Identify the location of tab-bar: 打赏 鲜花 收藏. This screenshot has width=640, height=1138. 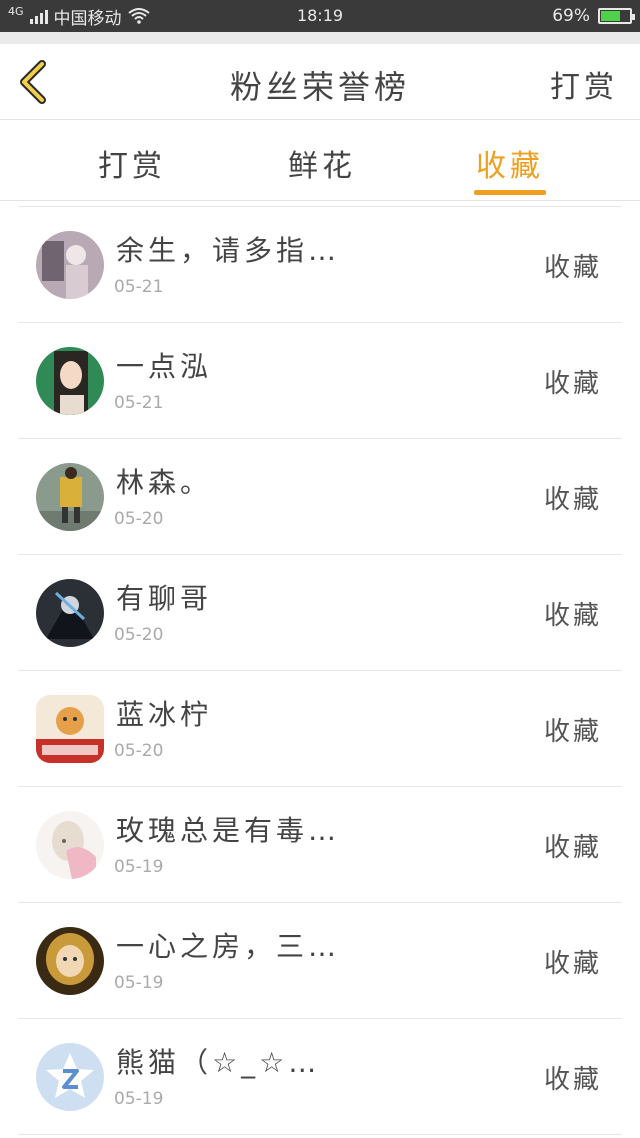
(320, 161).